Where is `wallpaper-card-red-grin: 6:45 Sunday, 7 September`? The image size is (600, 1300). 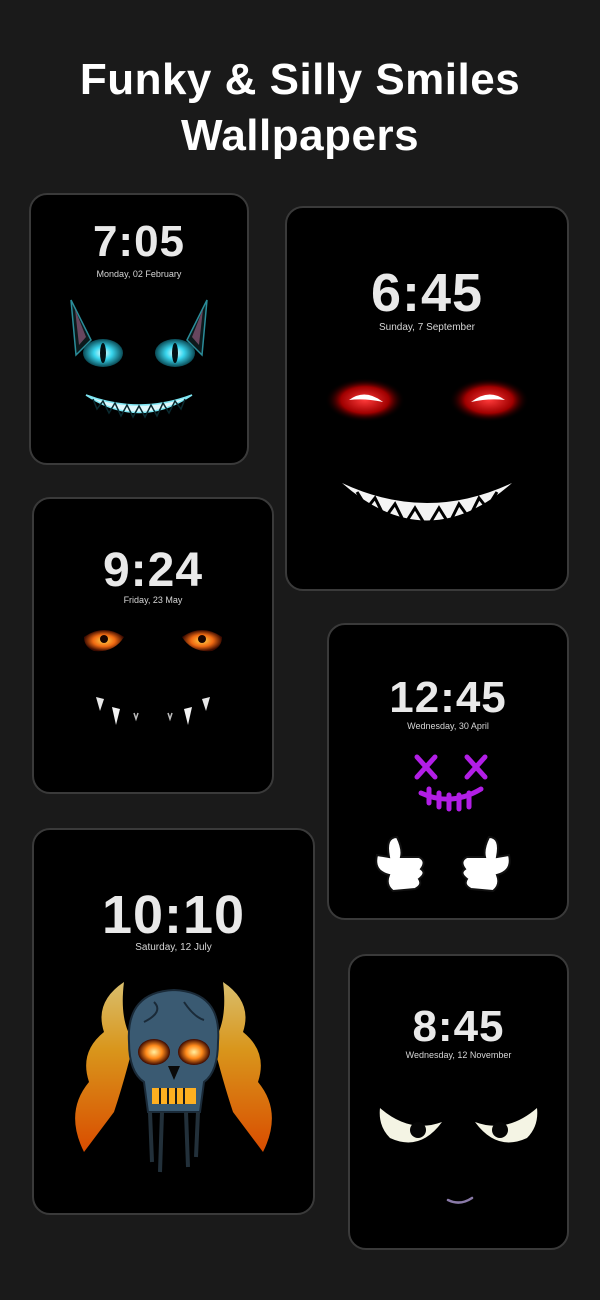 wallpaper-card-red-grin: 6:45 Sunday, 7 September is located at coordinates (427, 398).